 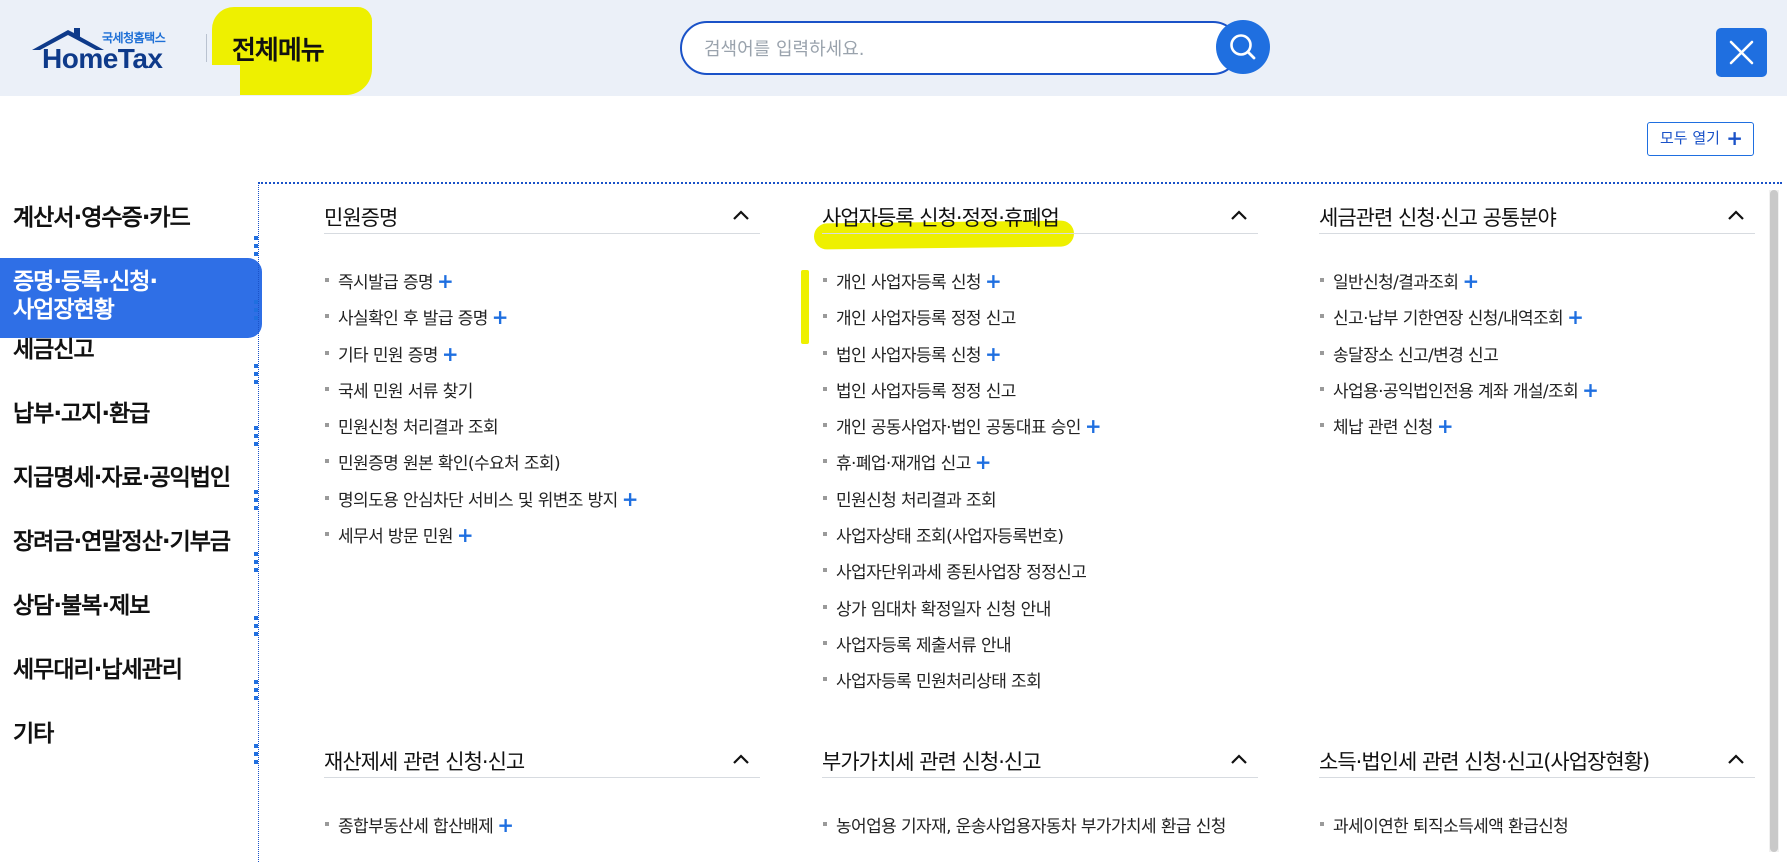 What do you see at coordinates (1537, 208) in the screenshot?
I see `section-header: 세금관련 신청·신고 공통분야` at bounding box center [1537, 208].